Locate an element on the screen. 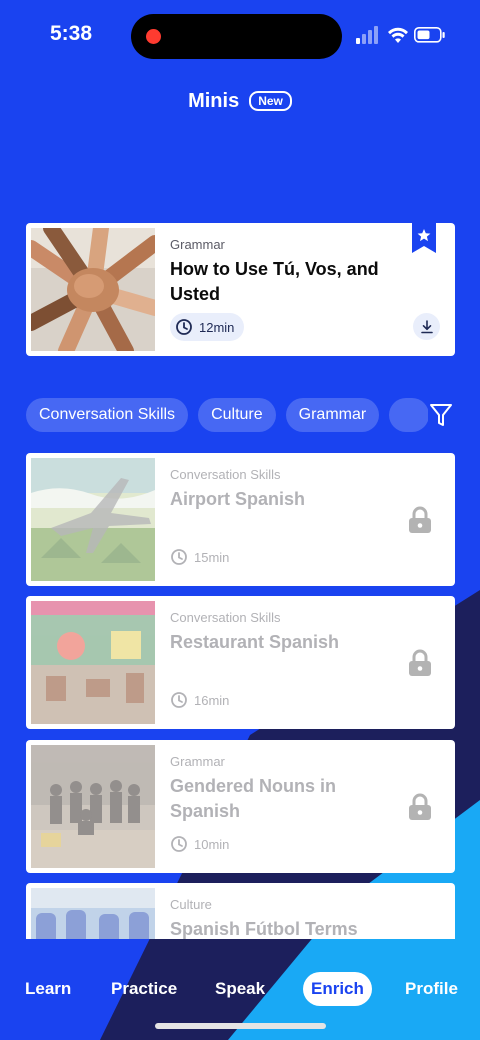 The width and height of the screenshot is (480, 1040). lesson-duration: 15min is located at coordinates (203, 557).